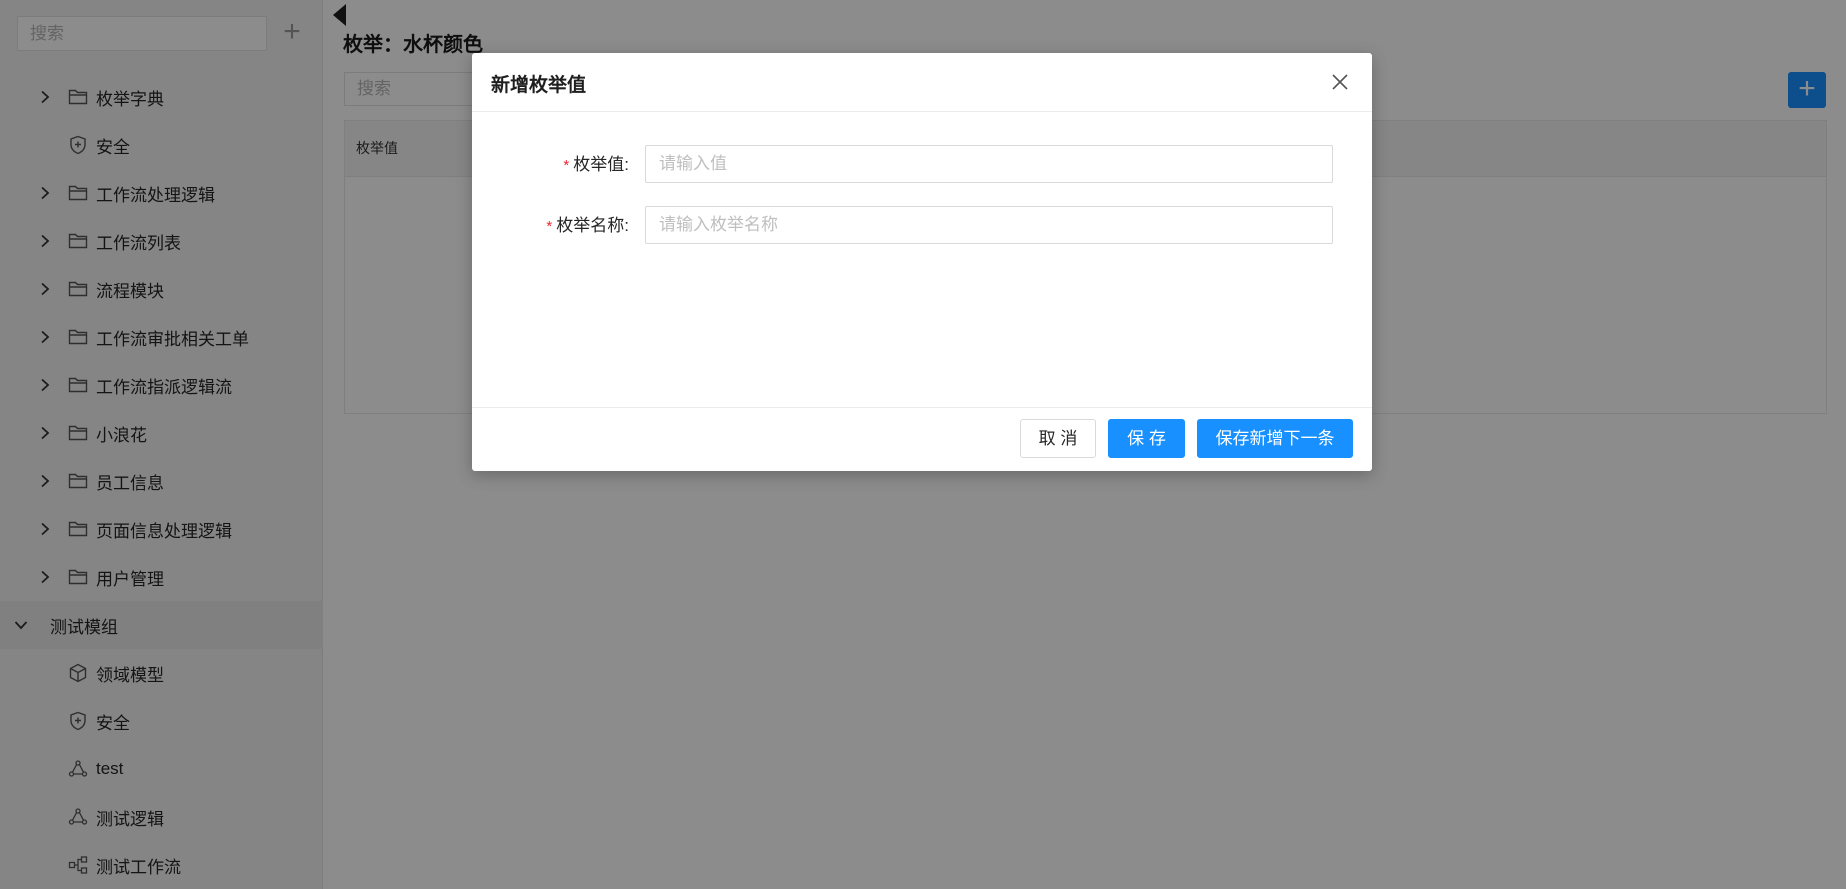  I want to click on form-row-enum-name: * 枚举名称: 请输入枚举名称, so click(922, 226).